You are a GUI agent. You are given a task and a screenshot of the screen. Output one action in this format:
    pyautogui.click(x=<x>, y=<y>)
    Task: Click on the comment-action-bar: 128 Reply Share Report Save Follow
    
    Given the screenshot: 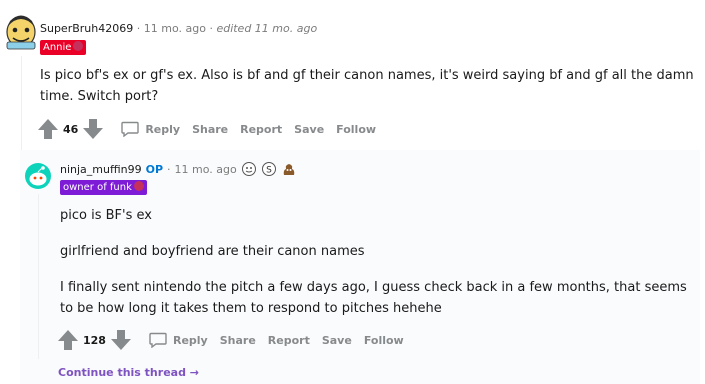 What is the action you would take?
    pyautogui.click(x=230, y=340)
    